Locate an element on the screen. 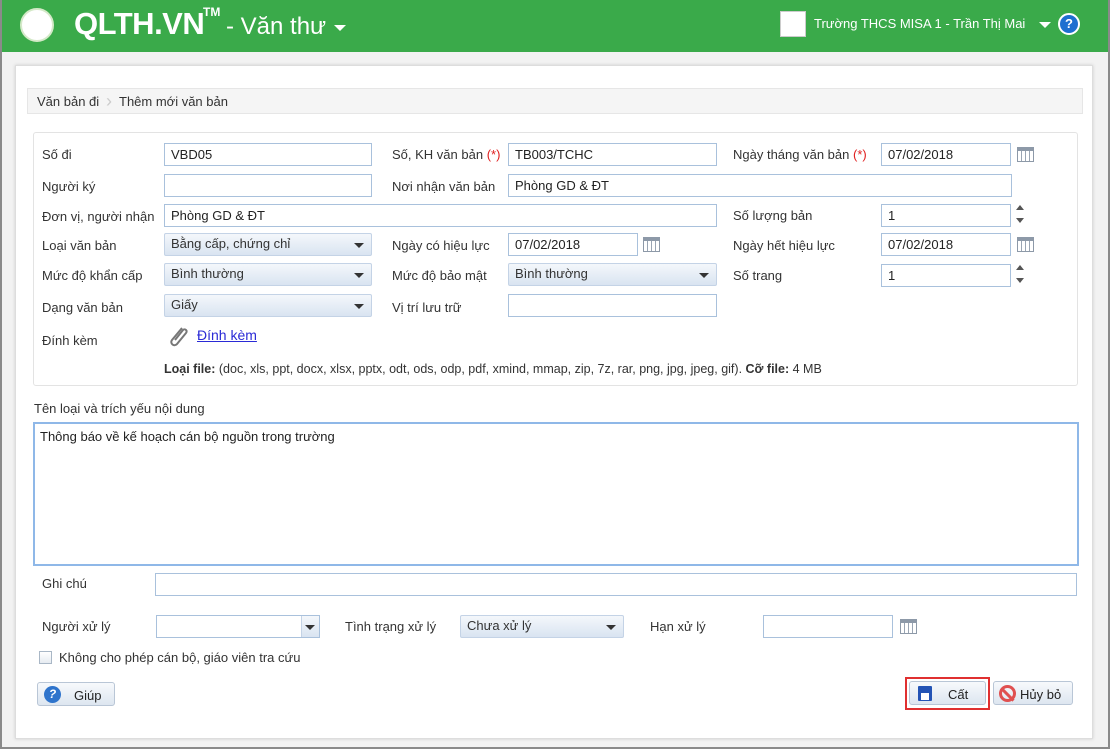 This screenshot has width=1110, height=749. han-xu-ly-input is located at coordinates (828, 626).